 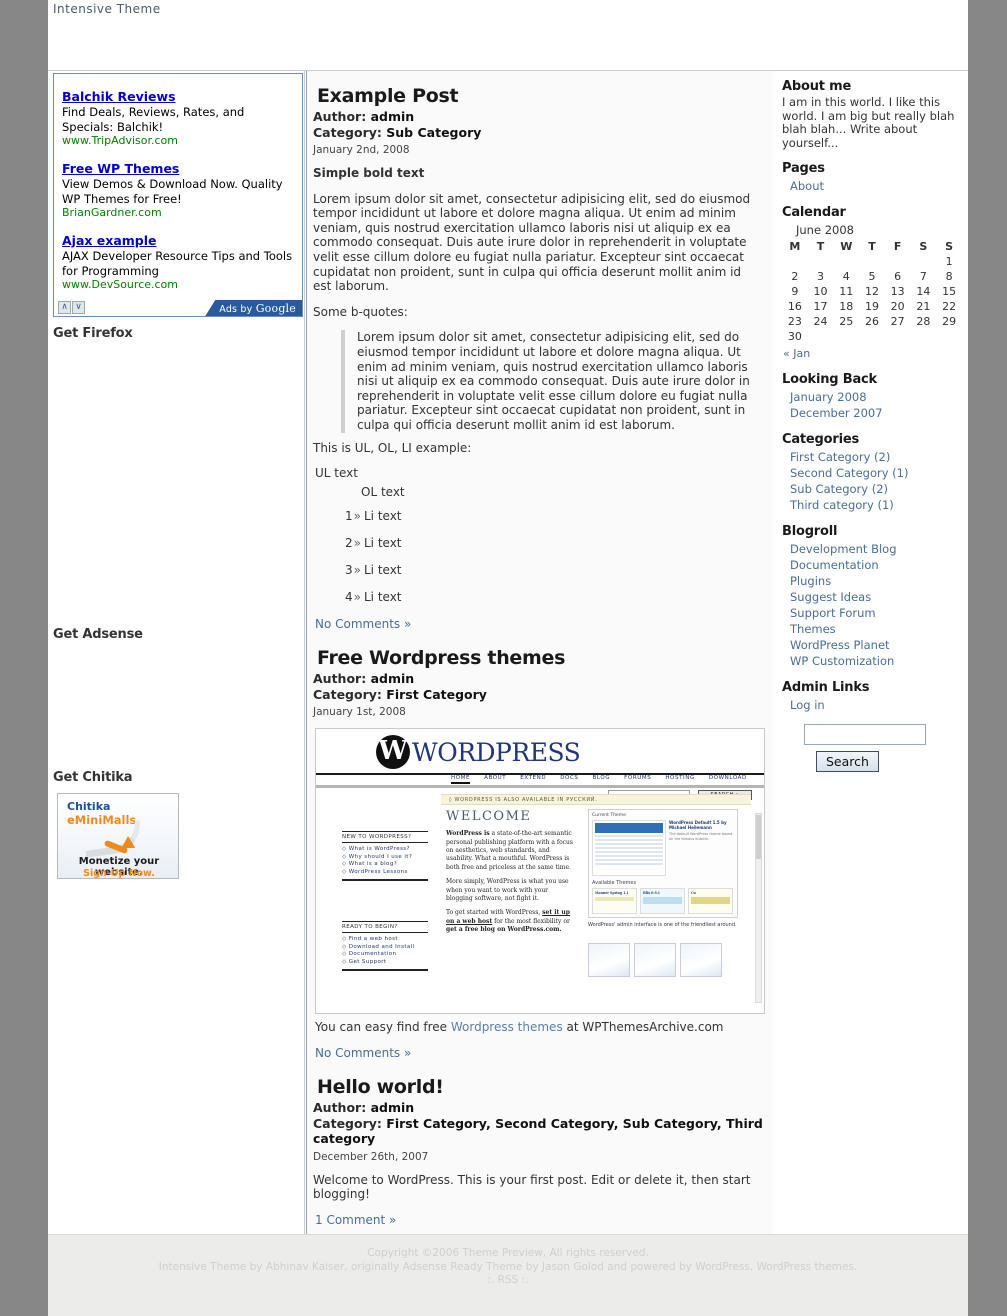 What do you see at coordinates (178, 241) in the screenshot?
I see `ad-title-link: Ajax example` at bounding box center [178, 241].